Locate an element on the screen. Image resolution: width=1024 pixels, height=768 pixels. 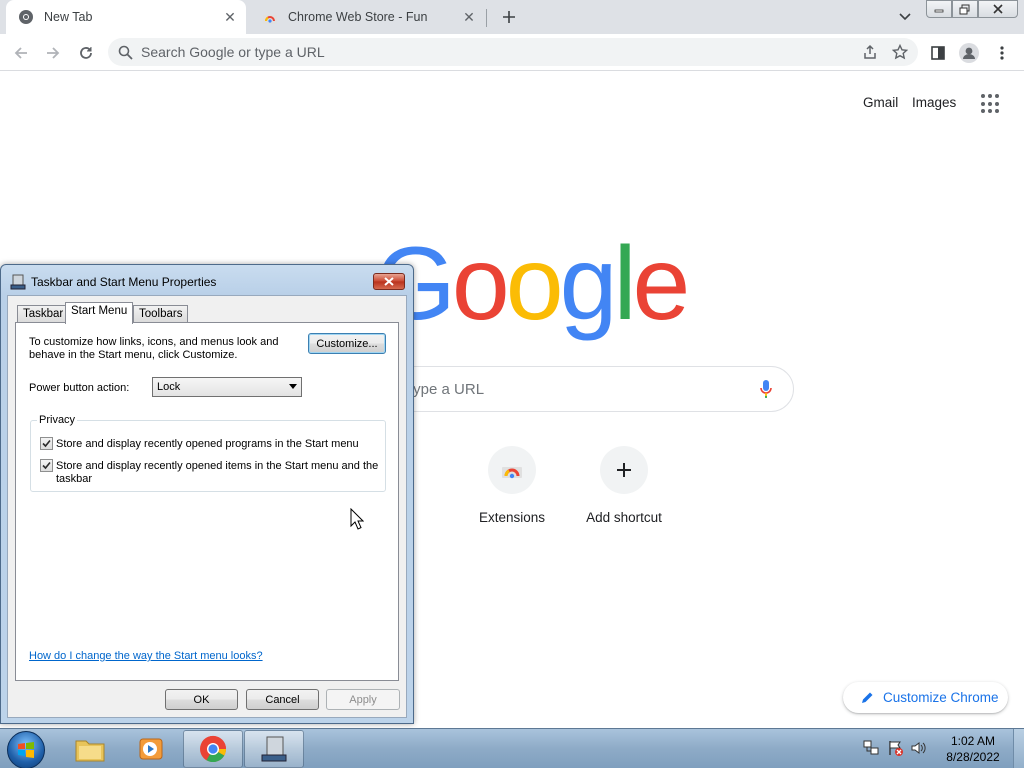
dialog-close-button is located at coordinates (389, 281).